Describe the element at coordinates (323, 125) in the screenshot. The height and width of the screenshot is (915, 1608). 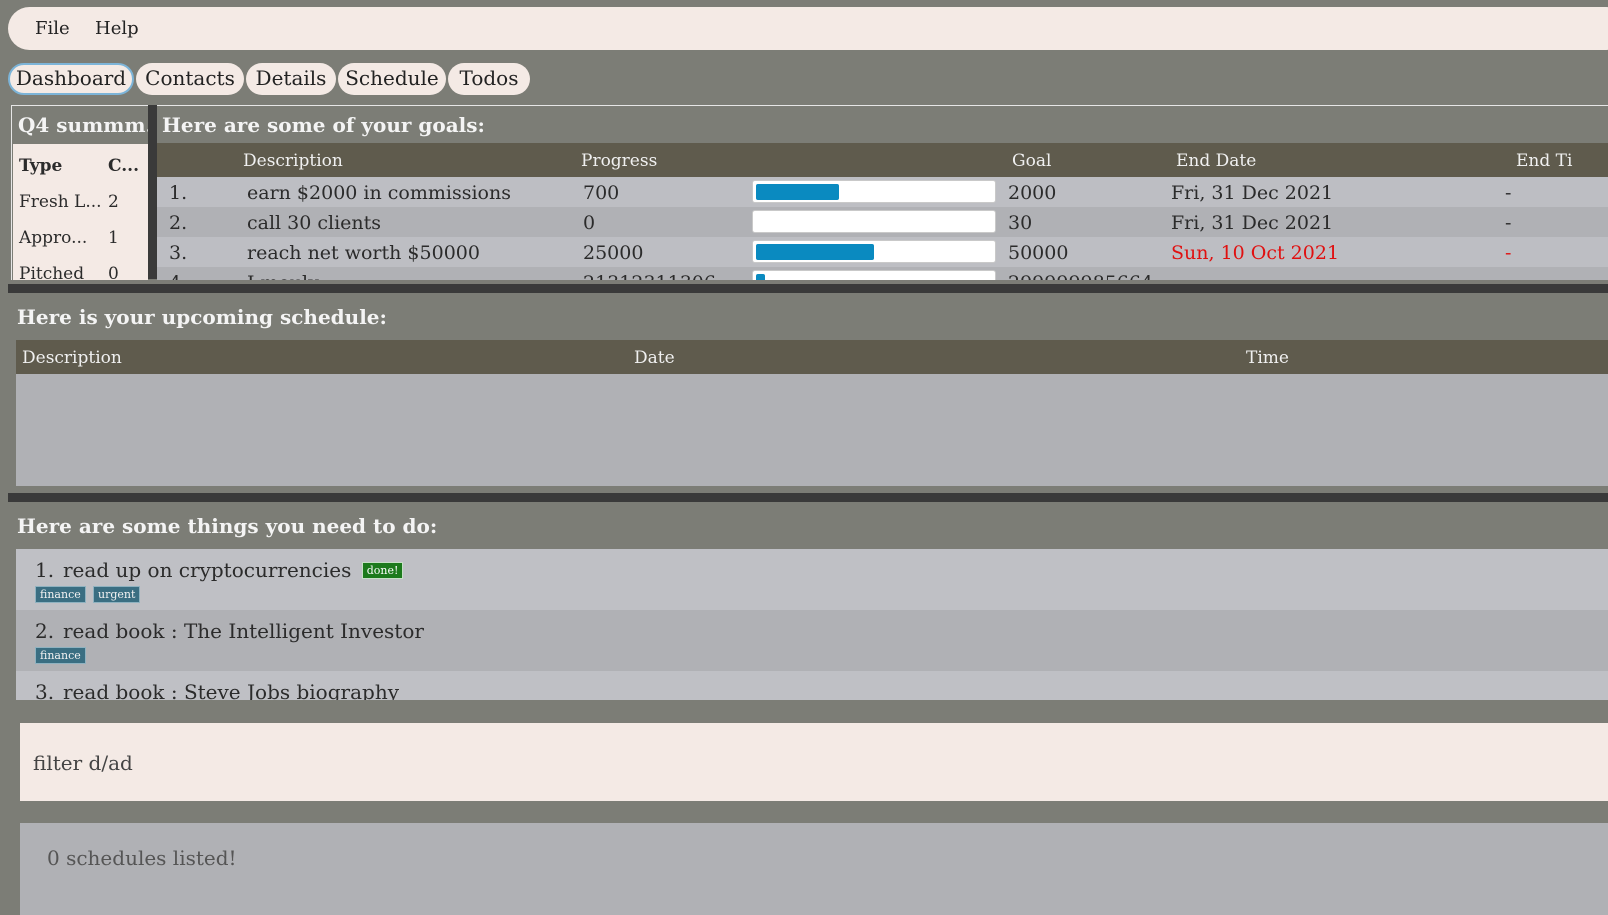
I see `goals-title: Here are some of your goals:` at that location.